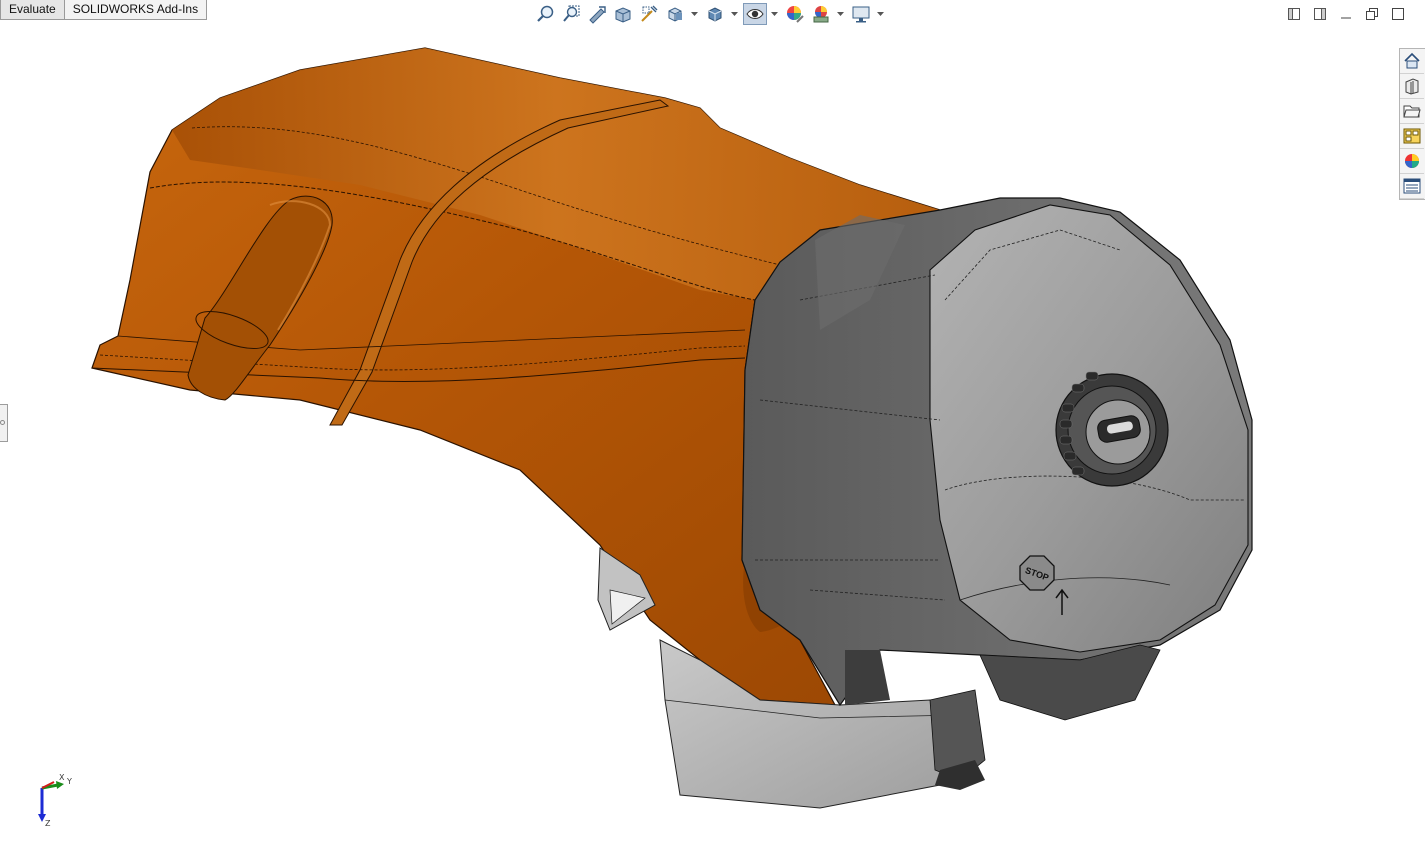 The height and width of the screenshot is (846, 1425). I want to click on heads-up-view-toolbar, so click(711, 14).